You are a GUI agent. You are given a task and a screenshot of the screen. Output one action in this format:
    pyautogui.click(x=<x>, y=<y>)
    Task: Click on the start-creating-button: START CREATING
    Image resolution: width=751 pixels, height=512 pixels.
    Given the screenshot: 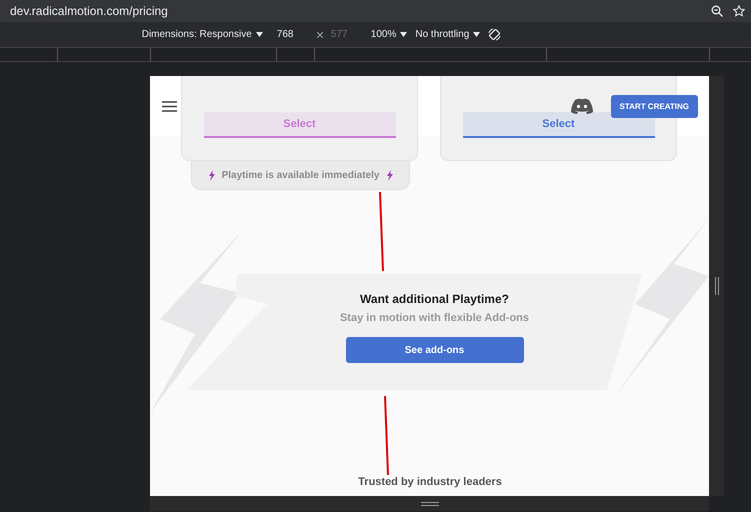 What is the action you would take?
    pyautogui.click(x=654, y=106)
    